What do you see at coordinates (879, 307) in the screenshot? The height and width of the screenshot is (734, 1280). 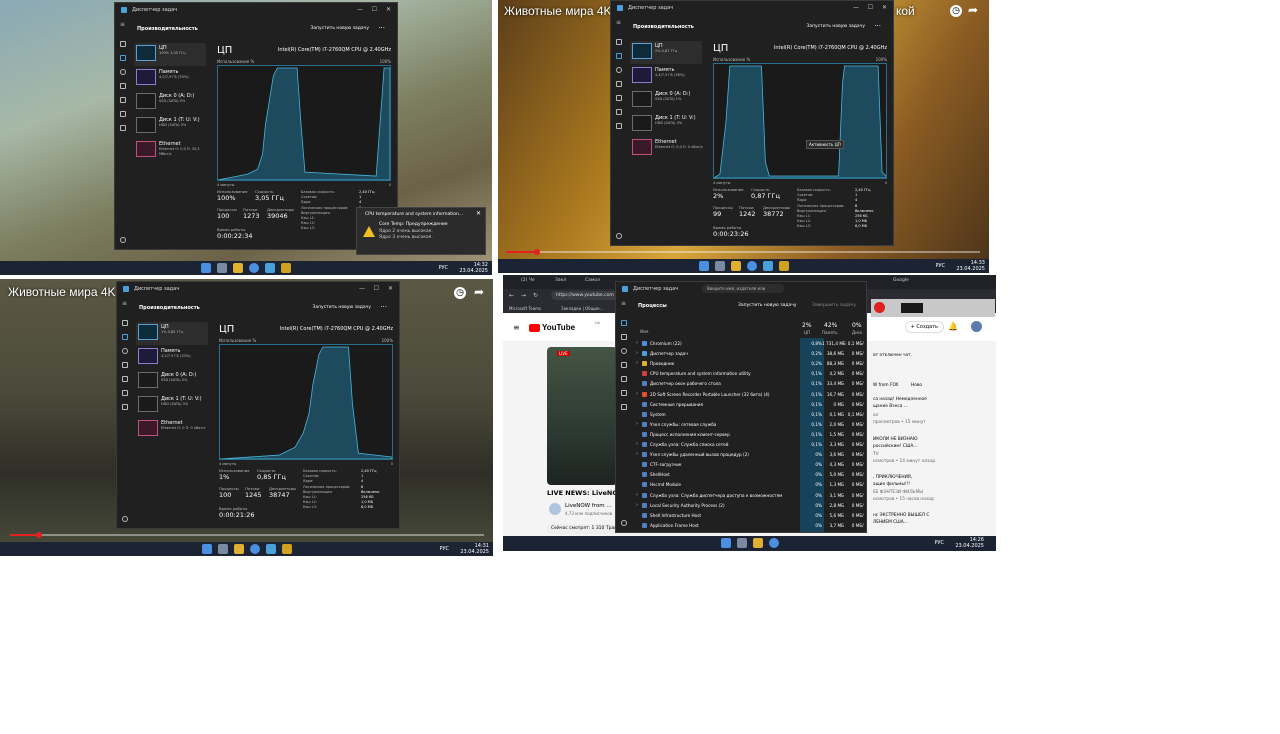 I see `record-button-icon` at bounding box center [879, 307].